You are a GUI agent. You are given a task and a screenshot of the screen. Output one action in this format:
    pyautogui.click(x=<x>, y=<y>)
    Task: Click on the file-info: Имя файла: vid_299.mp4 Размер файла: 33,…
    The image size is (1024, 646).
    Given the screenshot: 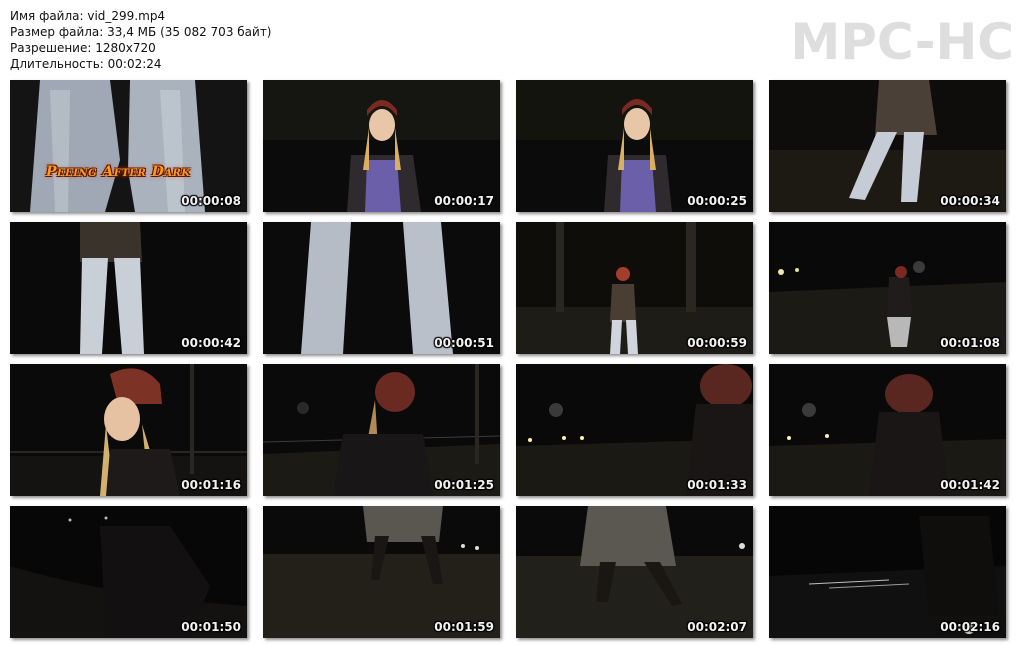 What is the action you would take?
    pyautogui.click(x=141, y=40)
    